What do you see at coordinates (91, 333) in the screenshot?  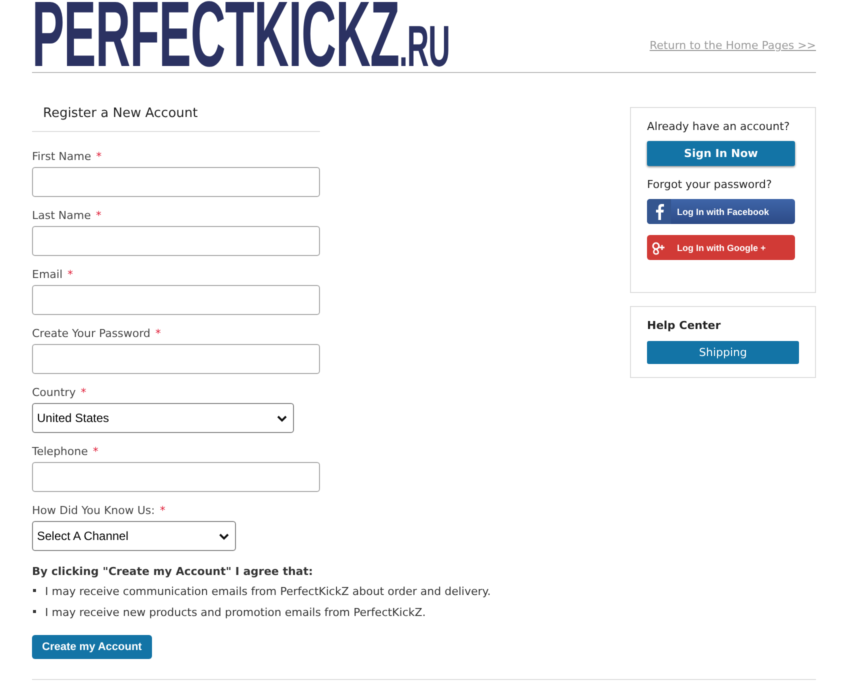 I see `field-label: Create Your Password` at bounding box center [91, 333].